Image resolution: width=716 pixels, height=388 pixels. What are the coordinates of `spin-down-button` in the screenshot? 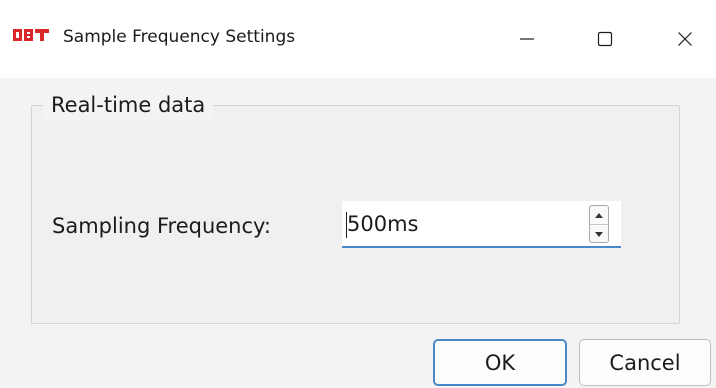 It's located at (599, 233).